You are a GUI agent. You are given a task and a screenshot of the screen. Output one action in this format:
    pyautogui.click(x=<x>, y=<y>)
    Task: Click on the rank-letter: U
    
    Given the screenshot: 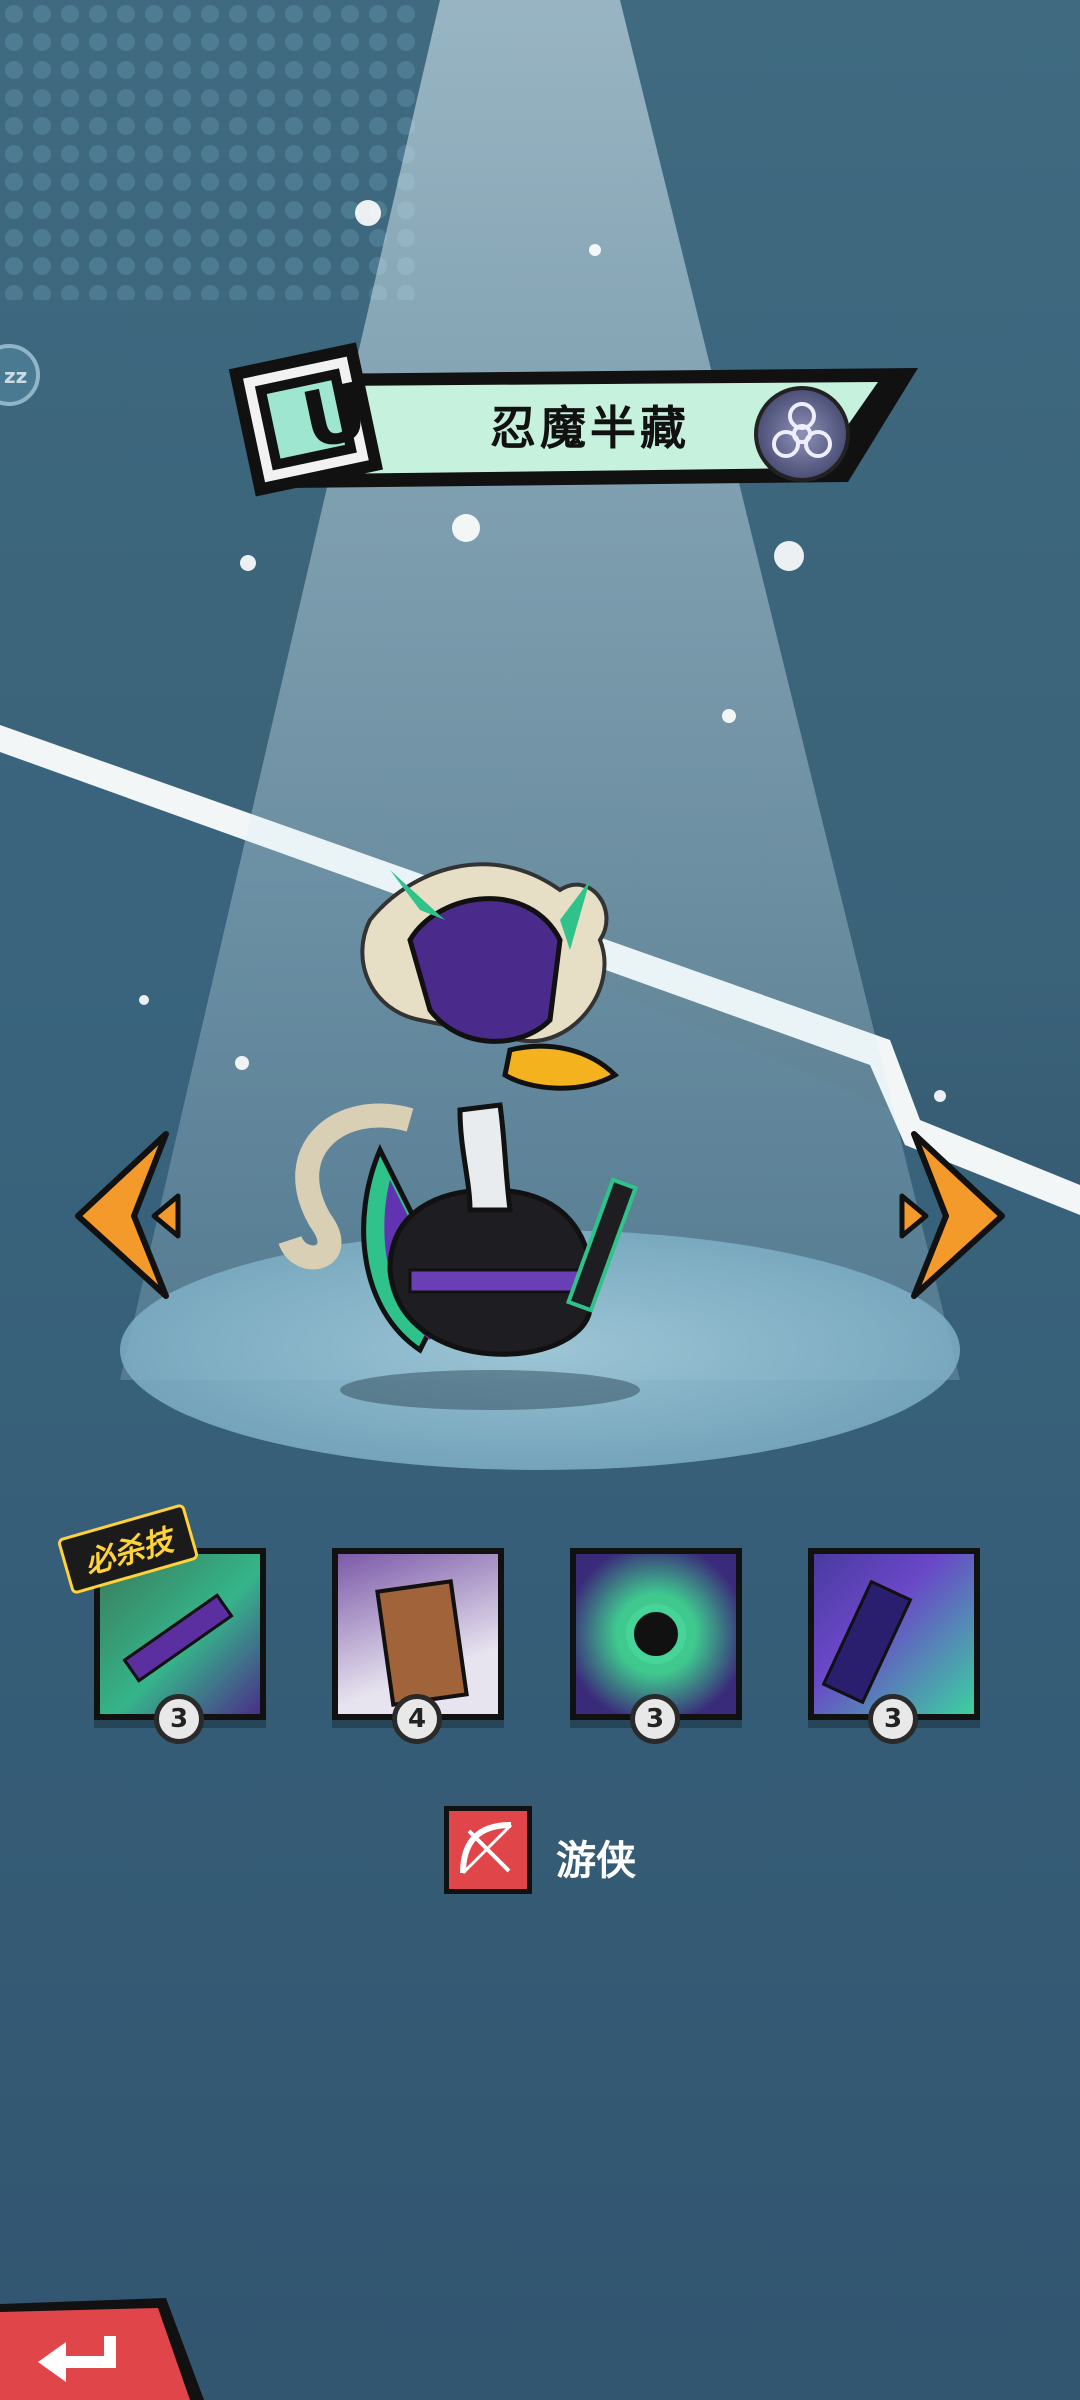 What is the action you would take?
    pyautogui.click(x=335, y=417)
    